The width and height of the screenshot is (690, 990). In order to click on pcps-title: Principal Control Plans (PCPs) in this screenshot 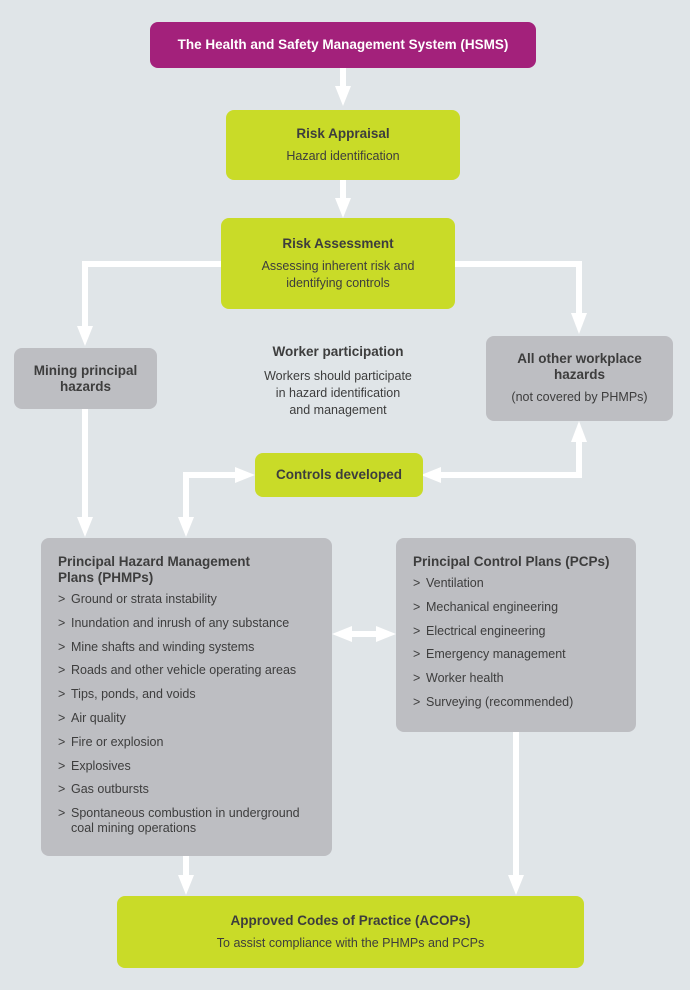, I will do `click(511, 561)`.